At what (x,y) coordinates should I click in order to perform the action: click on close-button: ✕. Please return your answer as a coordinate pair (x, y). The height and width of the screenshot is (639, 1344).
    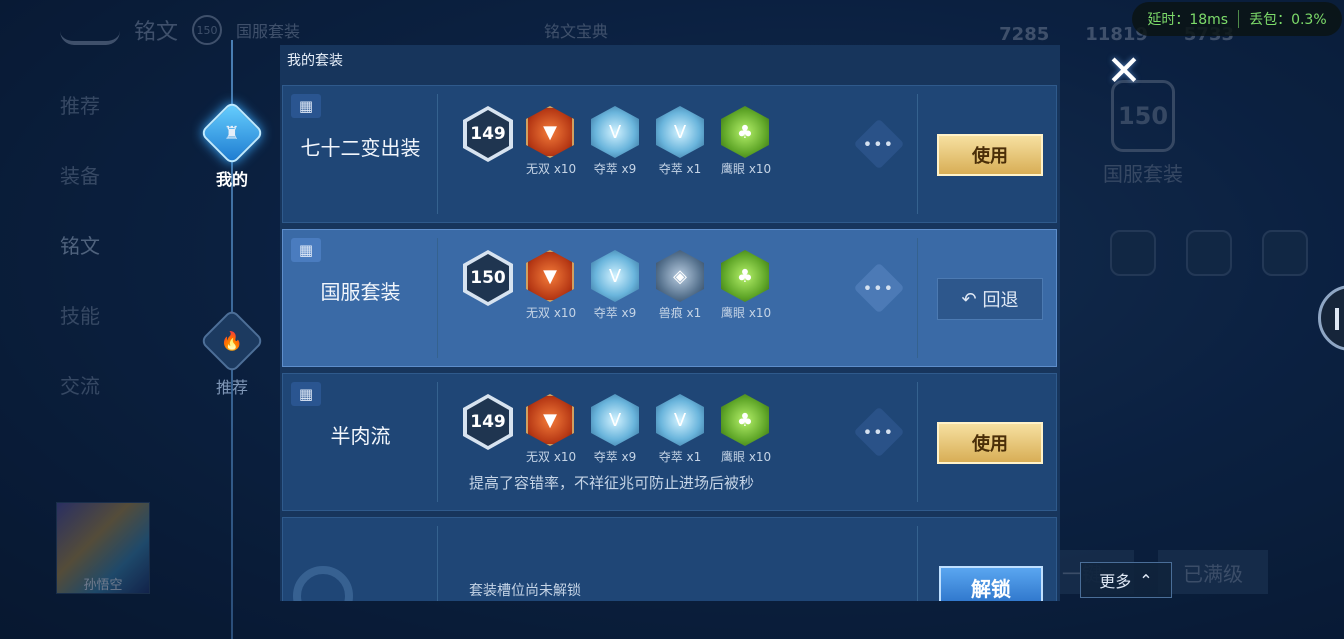
    Looking at the image, I should click on (1124, 70).